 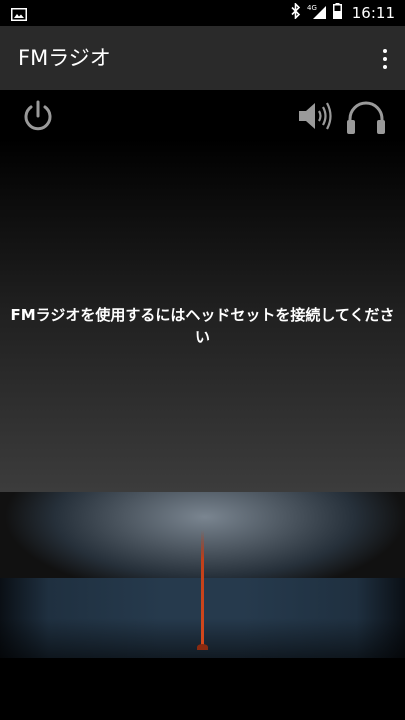 I want to click on tuner-needle-base, so click(x=202, y=647).